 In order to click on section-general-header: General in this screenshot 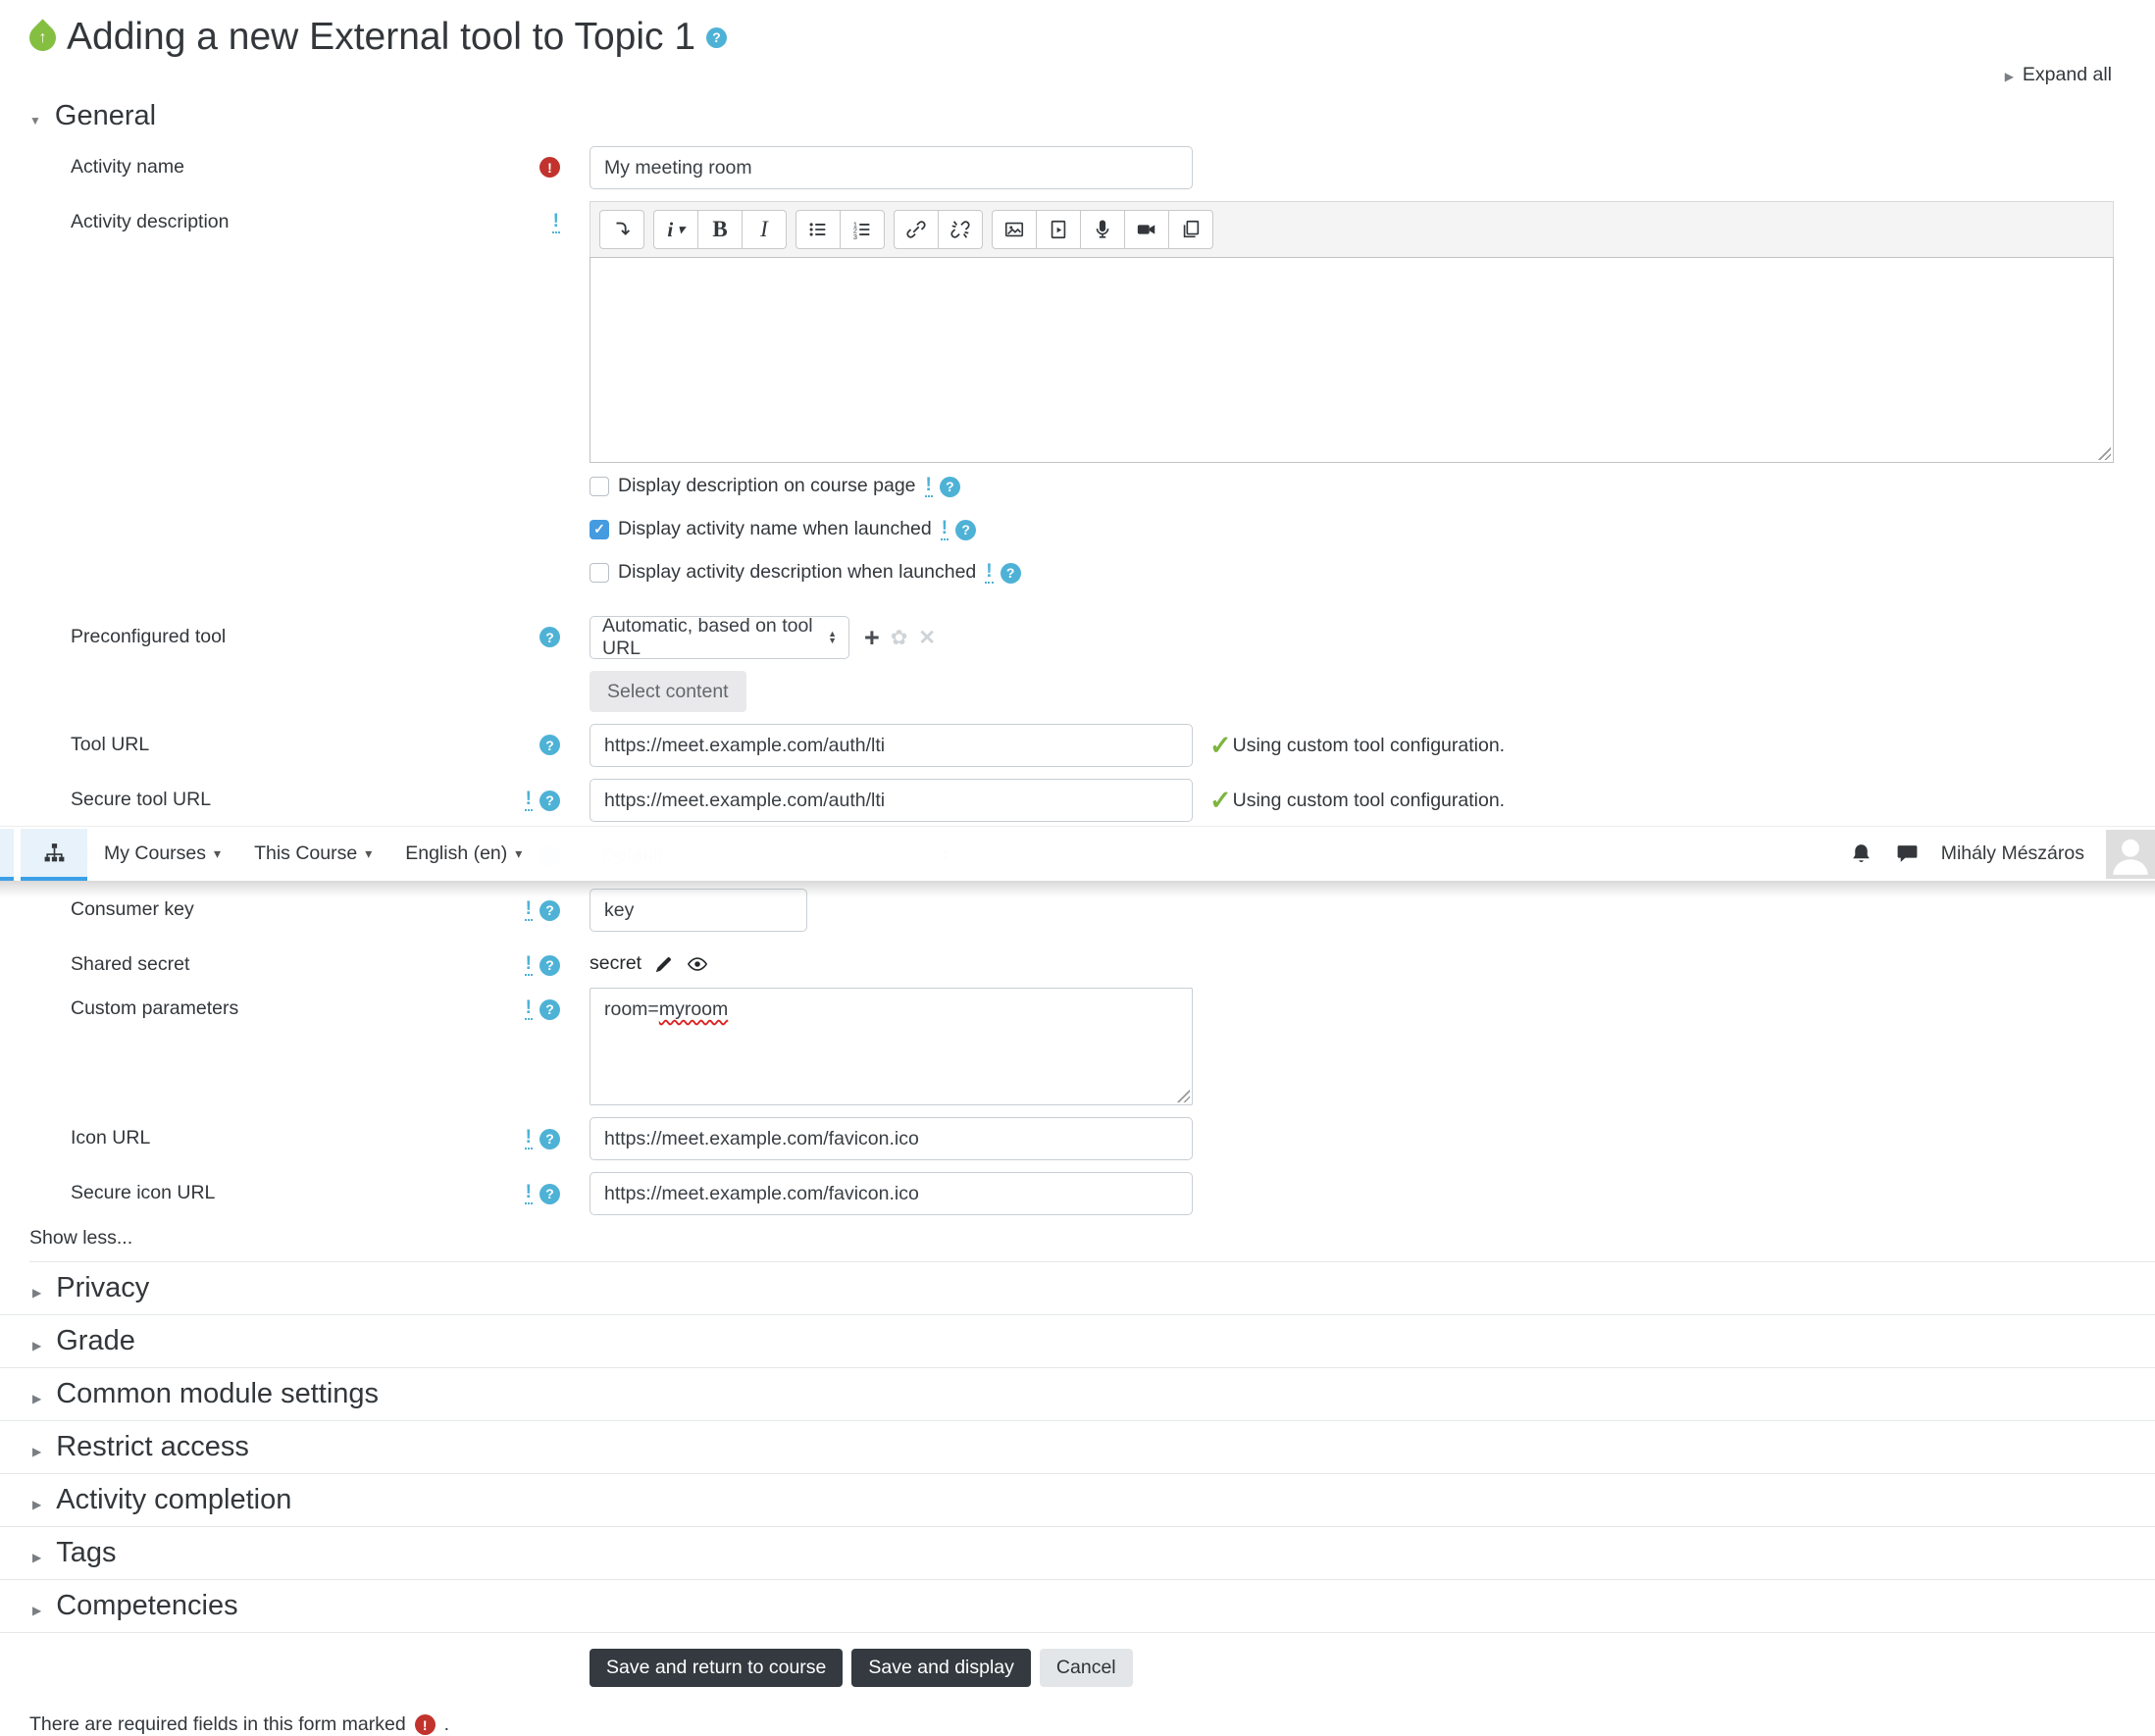, I will do `click(1092, 116)`.